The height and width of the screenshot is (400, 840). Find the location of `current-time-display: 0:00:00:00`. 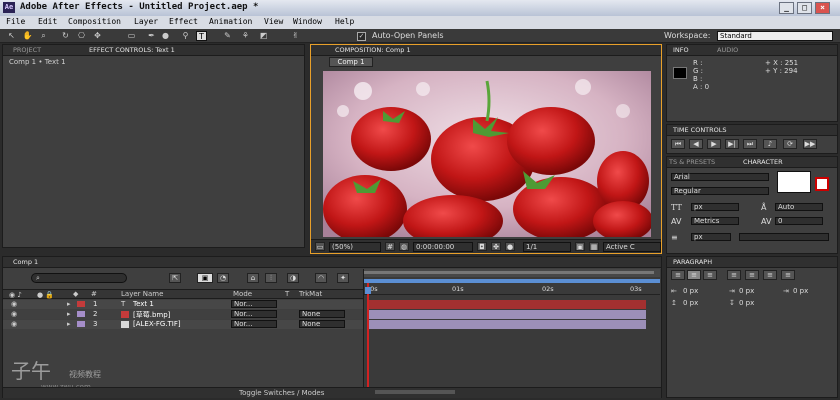

current-time-display: 0:00:00:00 is located at coordinates (443, 247).